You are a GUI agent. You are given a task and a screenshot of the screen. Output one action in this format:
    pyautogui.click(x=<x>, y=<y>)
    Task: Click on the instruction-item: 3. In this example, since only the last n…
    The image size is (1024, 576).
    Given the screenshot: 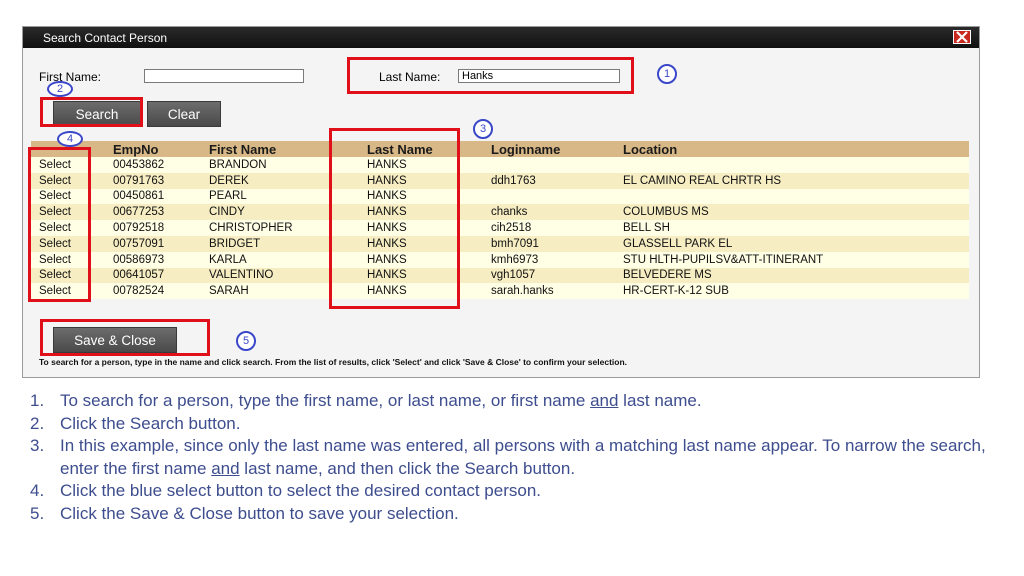 What is the action you would take?
    pyautogui.click(x=510, y=457)
    